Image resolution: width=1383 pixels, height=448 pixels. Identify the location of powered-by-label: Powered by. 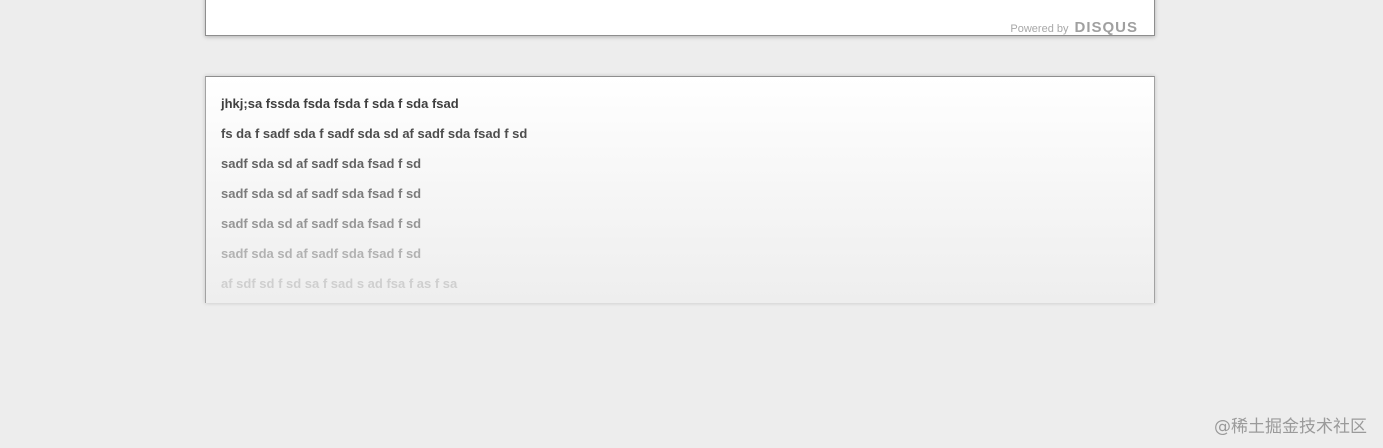
(1039, 29).